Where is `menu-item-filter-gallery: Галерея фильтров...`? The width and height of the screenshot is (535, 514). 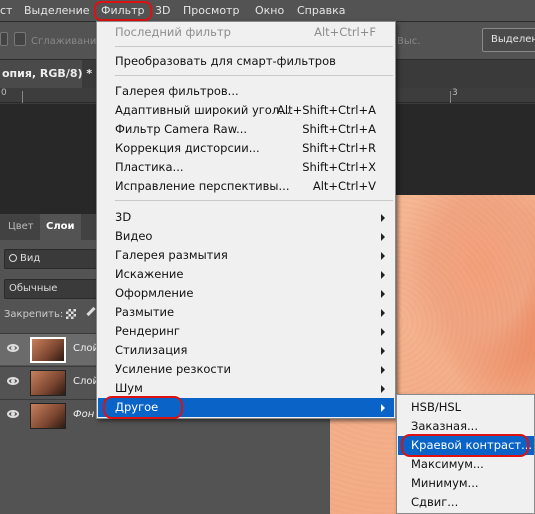
menu-item-filter-gallery: Галерея фильтров... is located at coordinates (246, 91).